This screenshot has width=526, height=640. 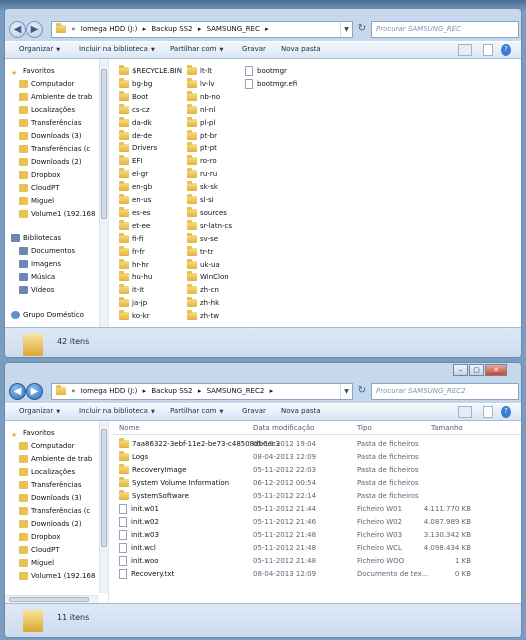 What do you see at coordinates (39, 49) in the screenshot?
I see `organize-button: Organizar ▼` at bounding box center [39, 49].